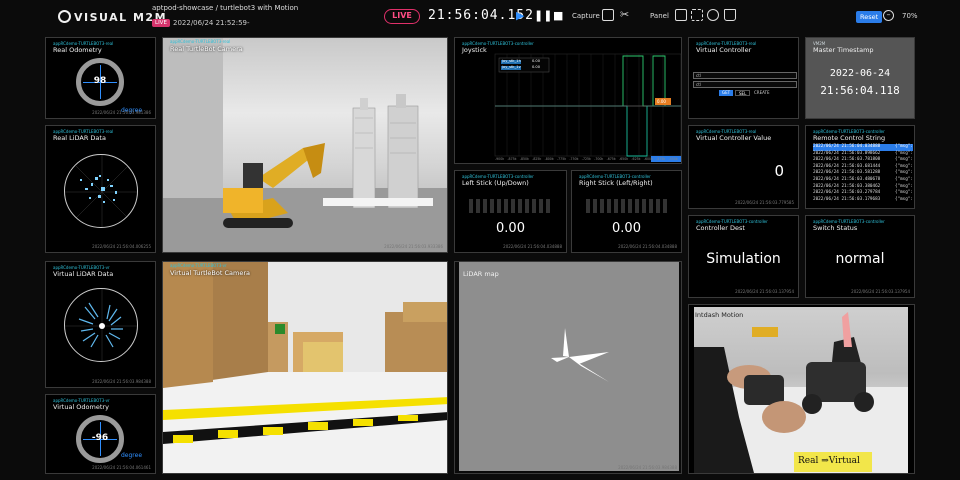 This screenshot has height=480, width=960. I want to click on list-item: 2022/06/24 21:56:03.781808 {"msg":, so click(863, 160).